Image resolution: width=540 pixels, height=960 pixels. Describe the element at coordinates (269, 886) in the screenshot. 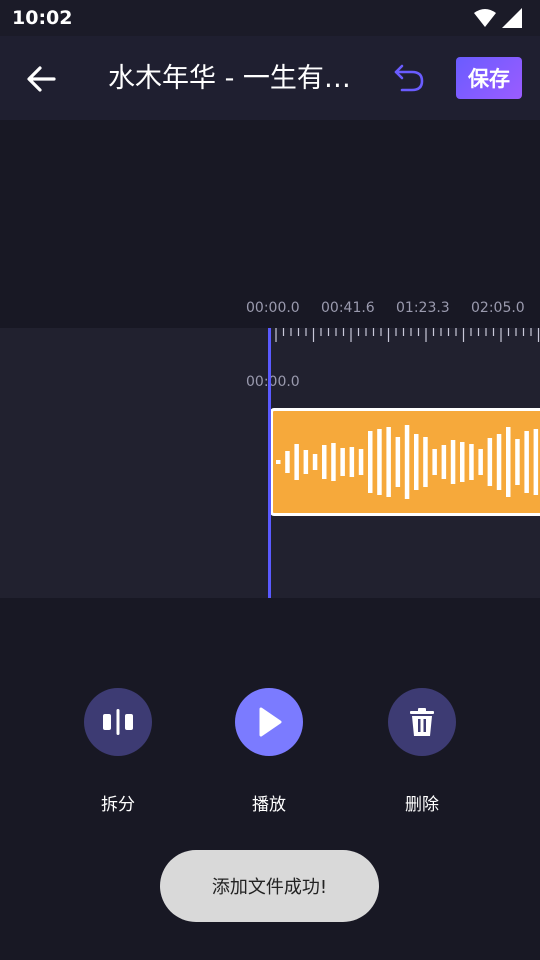

I see `toast-message: 添加文件成功!` at that location.